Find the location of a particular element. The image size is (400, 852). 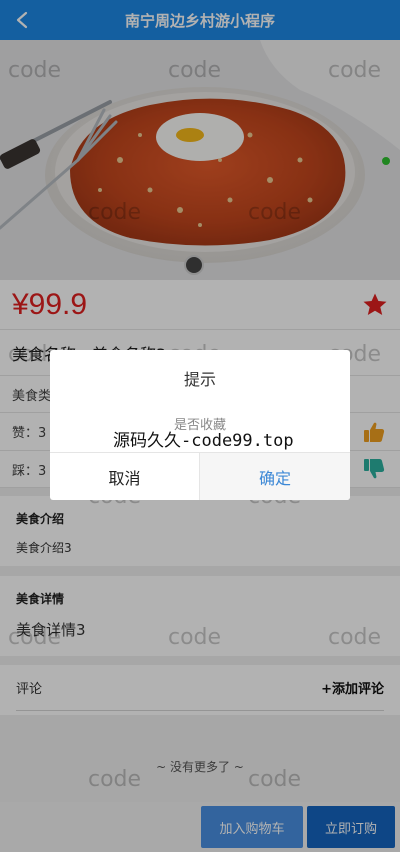

confirm-dialog: 提示 是否收藏 取消 确定 is located at coordinates (200, 425).